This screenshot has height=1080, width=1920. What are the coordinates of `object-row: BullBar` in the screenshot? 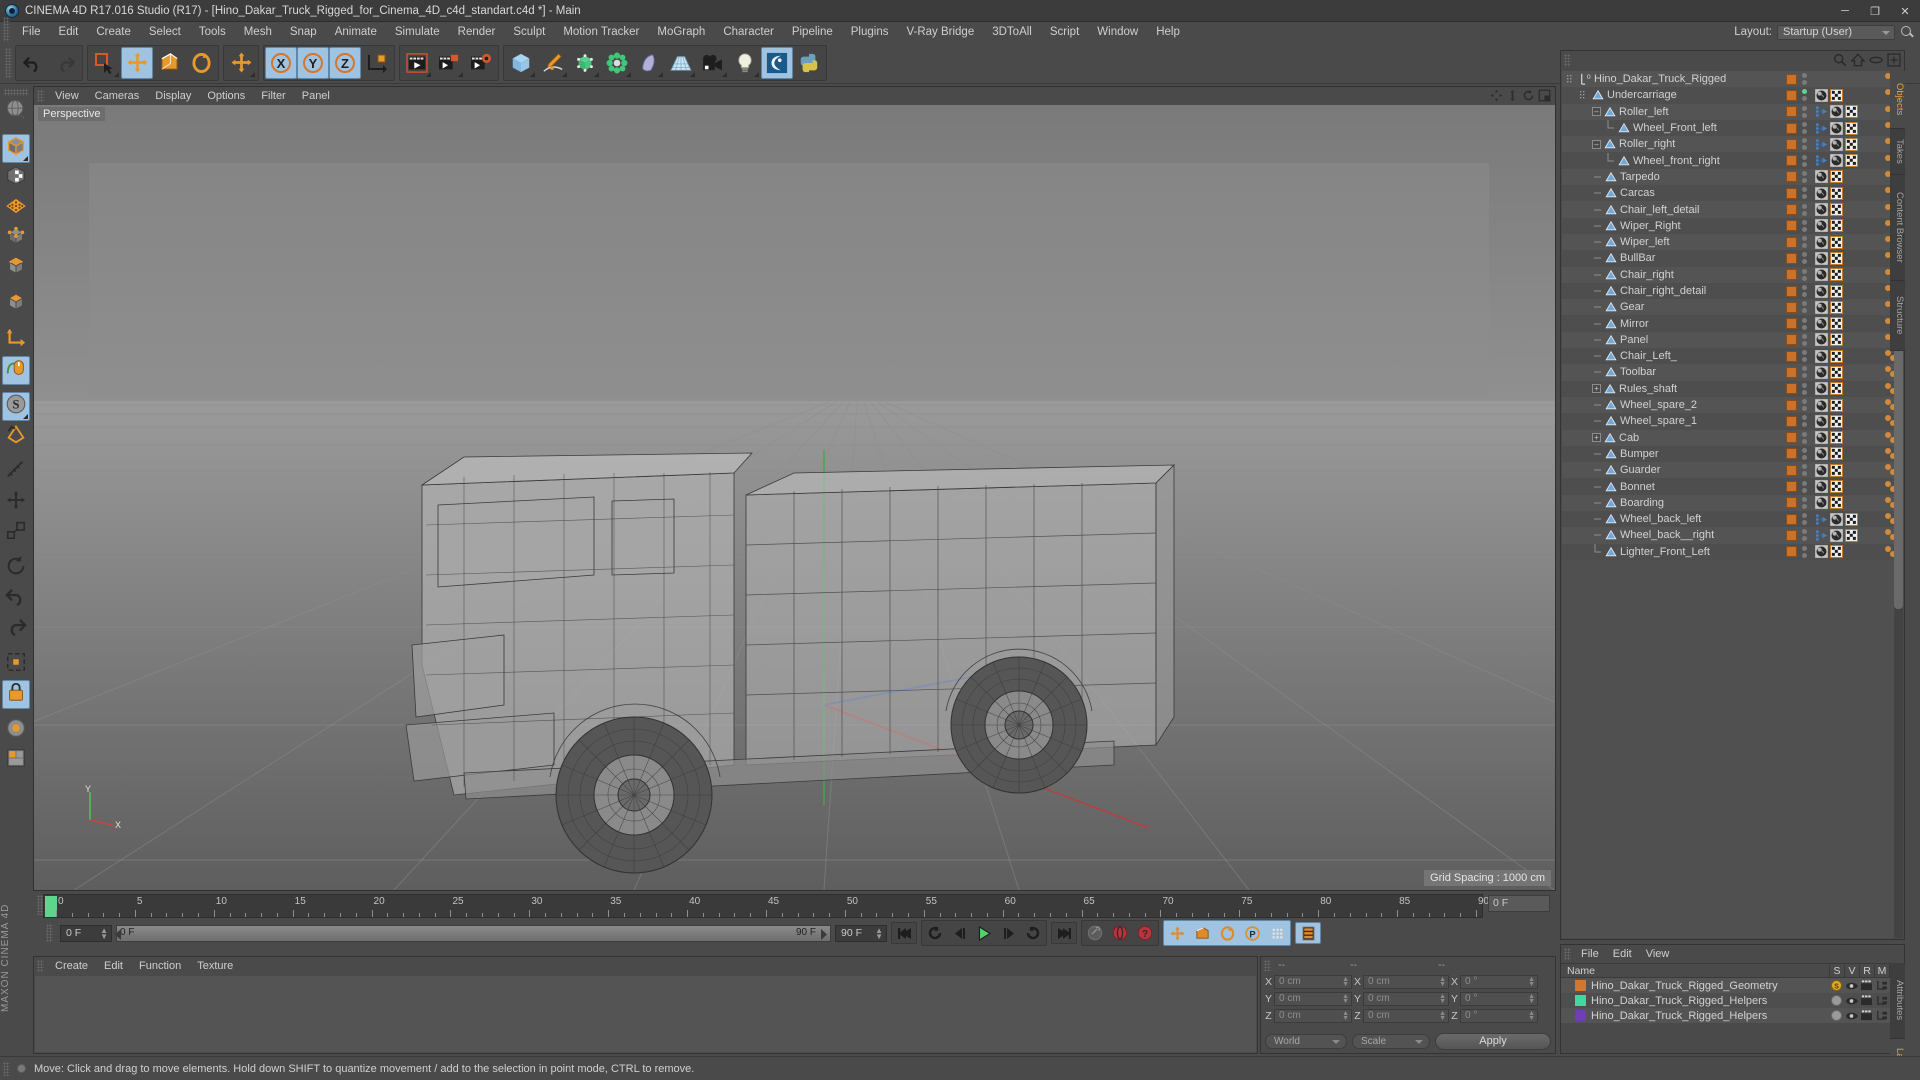 It's located at (1732, 258).